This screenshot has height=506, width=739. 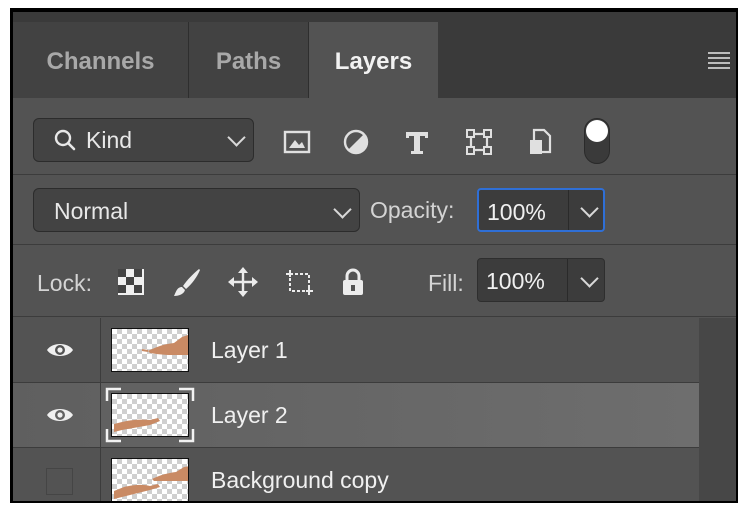 What do you see at coordinates (356, 415) in the screenshot?
I see `layer-row-layer-2: Layer 2` at bounding box center [356, 415].